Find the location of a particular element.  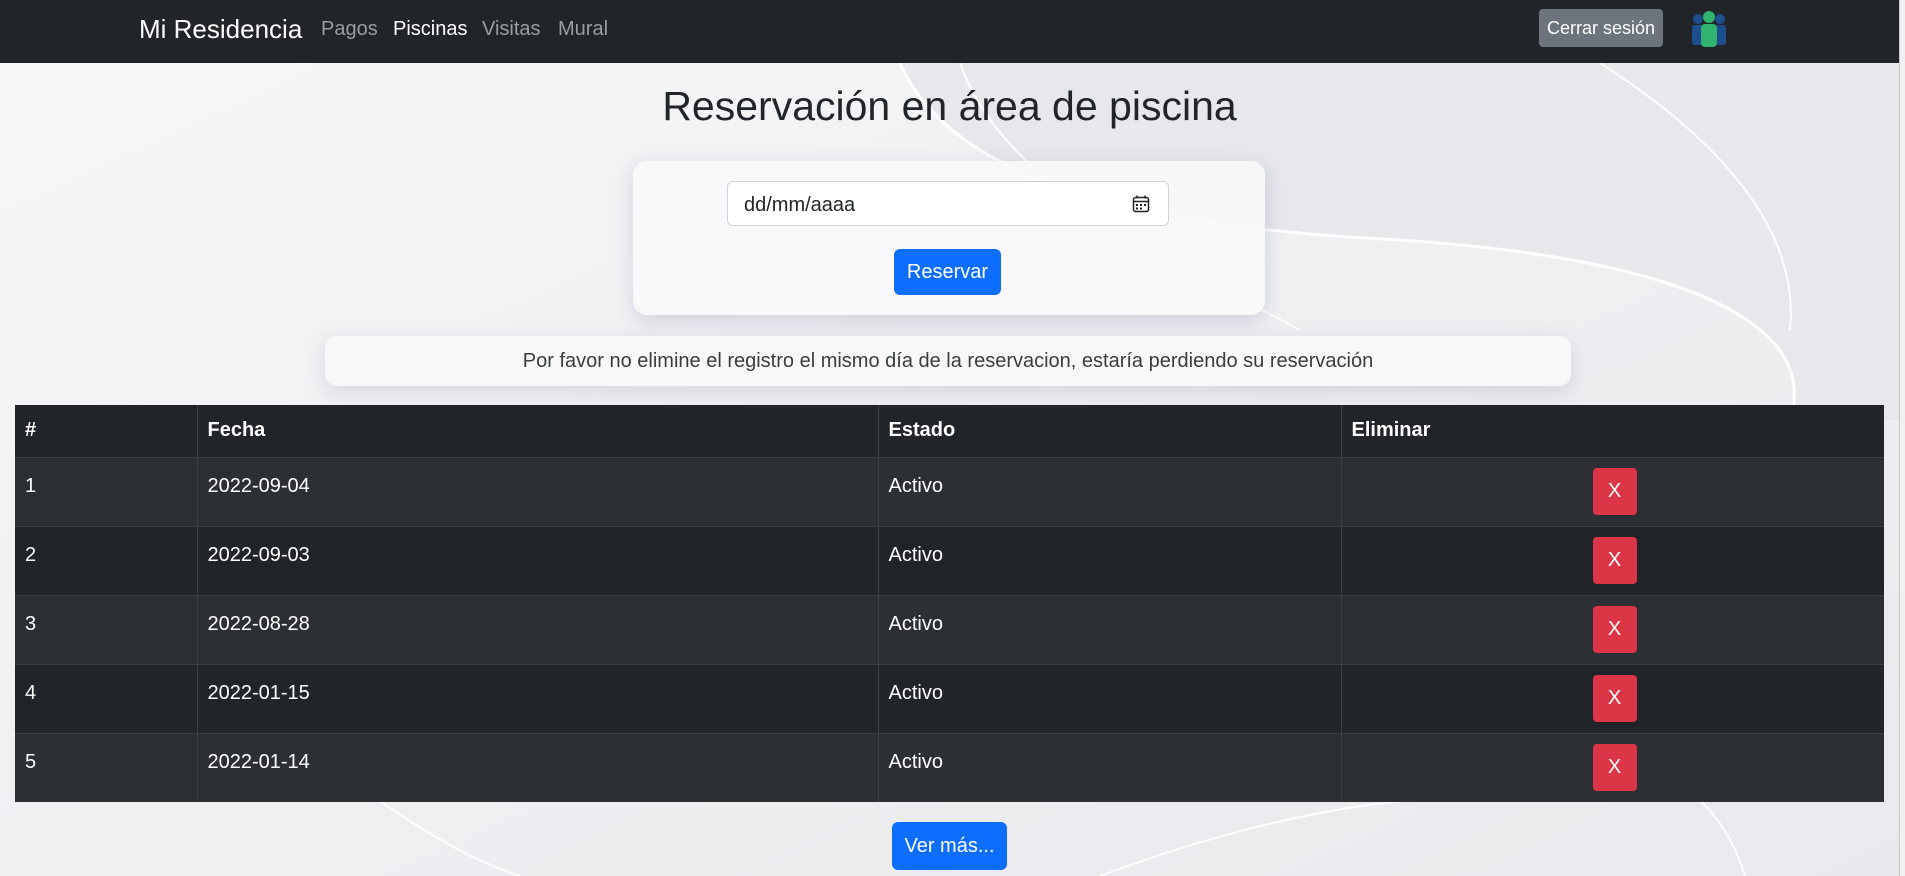

calendar-icon is located at coordinates (1141, 204).